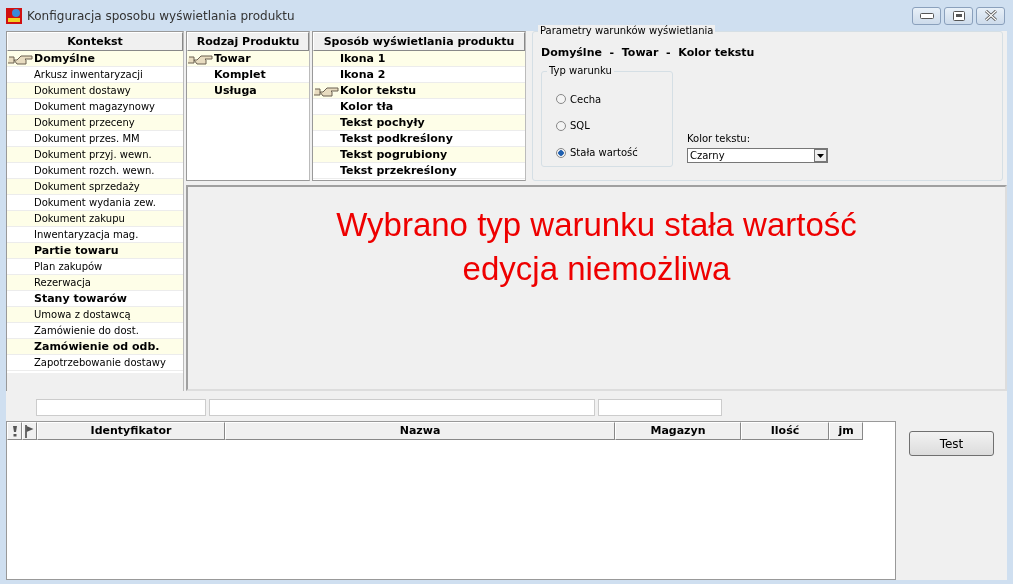 This screenshot has width=1013, height=584. What do you see at coordinates (94, 170) in the screenshot?
I see `item-label: Dokument rozch. wewn.` at bounding box center [94, 170].